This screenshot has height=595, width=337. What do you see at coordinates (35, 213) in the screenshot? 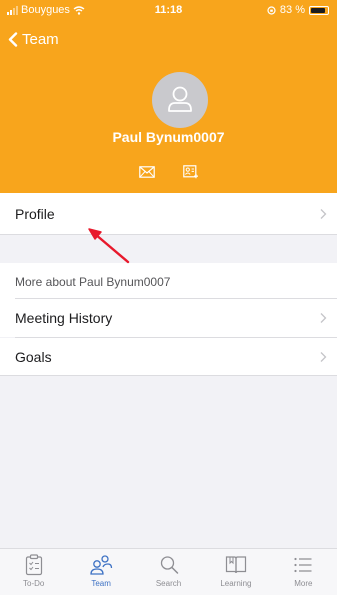
I see `profile-row-label: Profile` at bounding box center [35, 213].